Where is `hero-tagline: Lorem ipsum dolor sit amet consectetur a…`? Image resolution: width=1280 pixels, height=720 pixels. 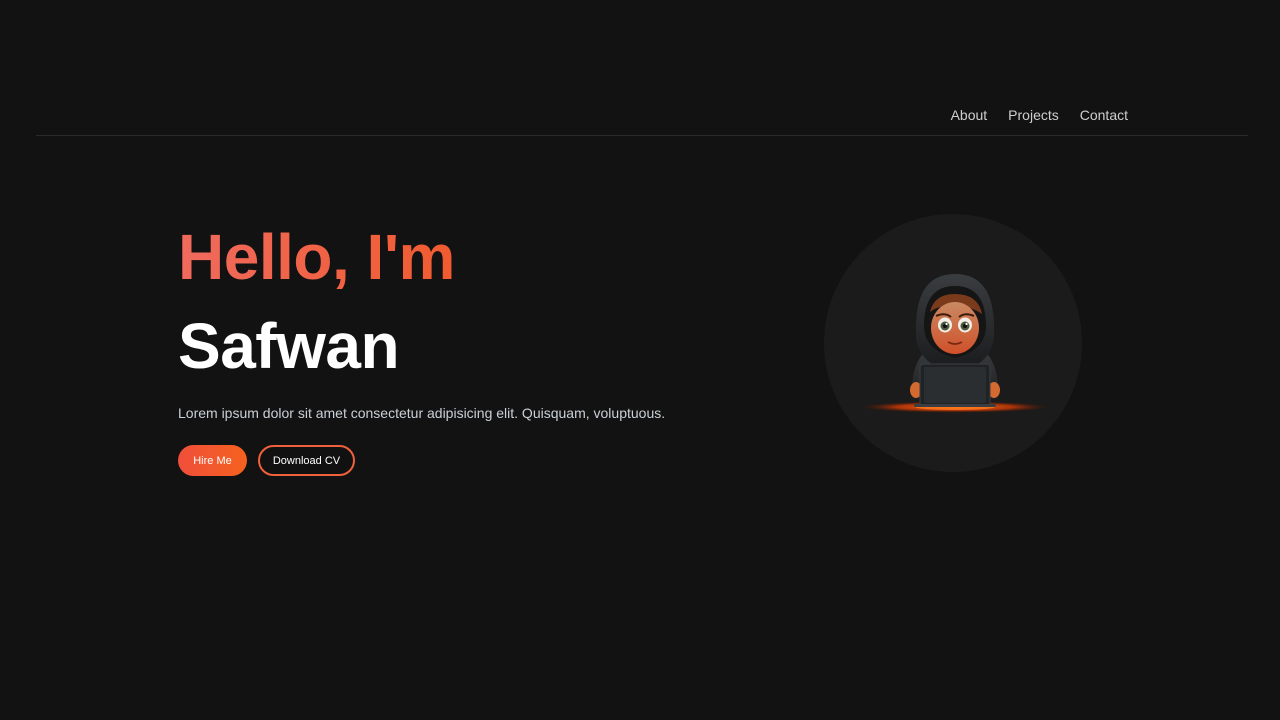
hero-tagline: Lorem ipsum dolor sit amet consectetur a… is located at coordinates (422, 413).